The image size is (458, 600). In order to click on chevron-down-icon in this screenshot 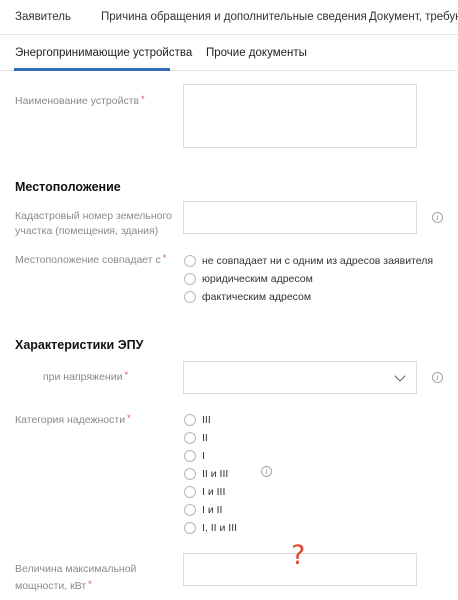, I will do `click(400, 376)`.